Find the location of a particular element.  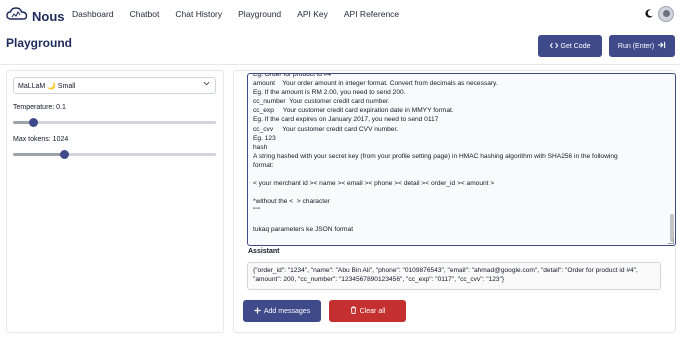

prompt-line: hash is located at coordinates (260, 147).